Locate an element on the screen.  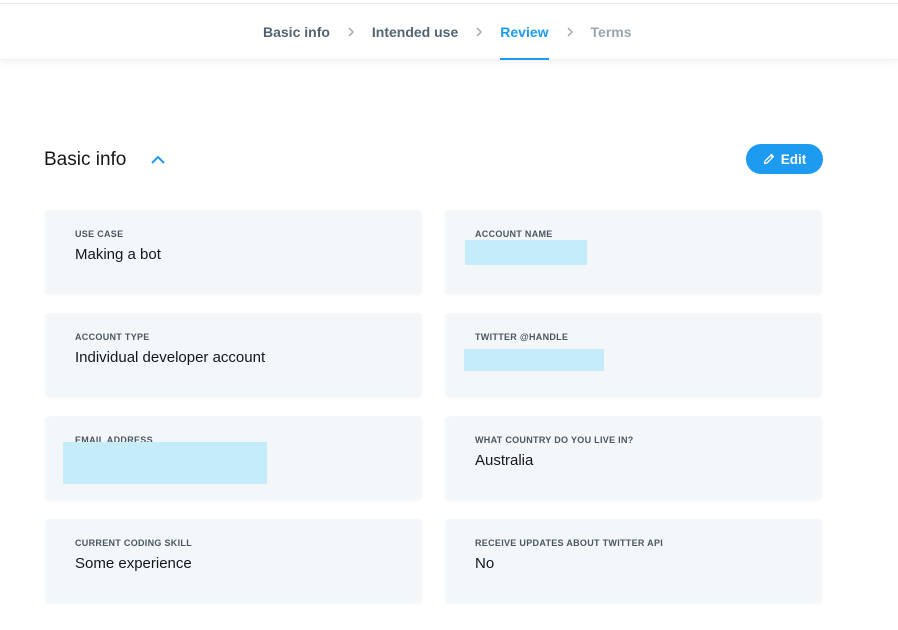
step-basic-info: Basic info is located at coordinates (296, 32).